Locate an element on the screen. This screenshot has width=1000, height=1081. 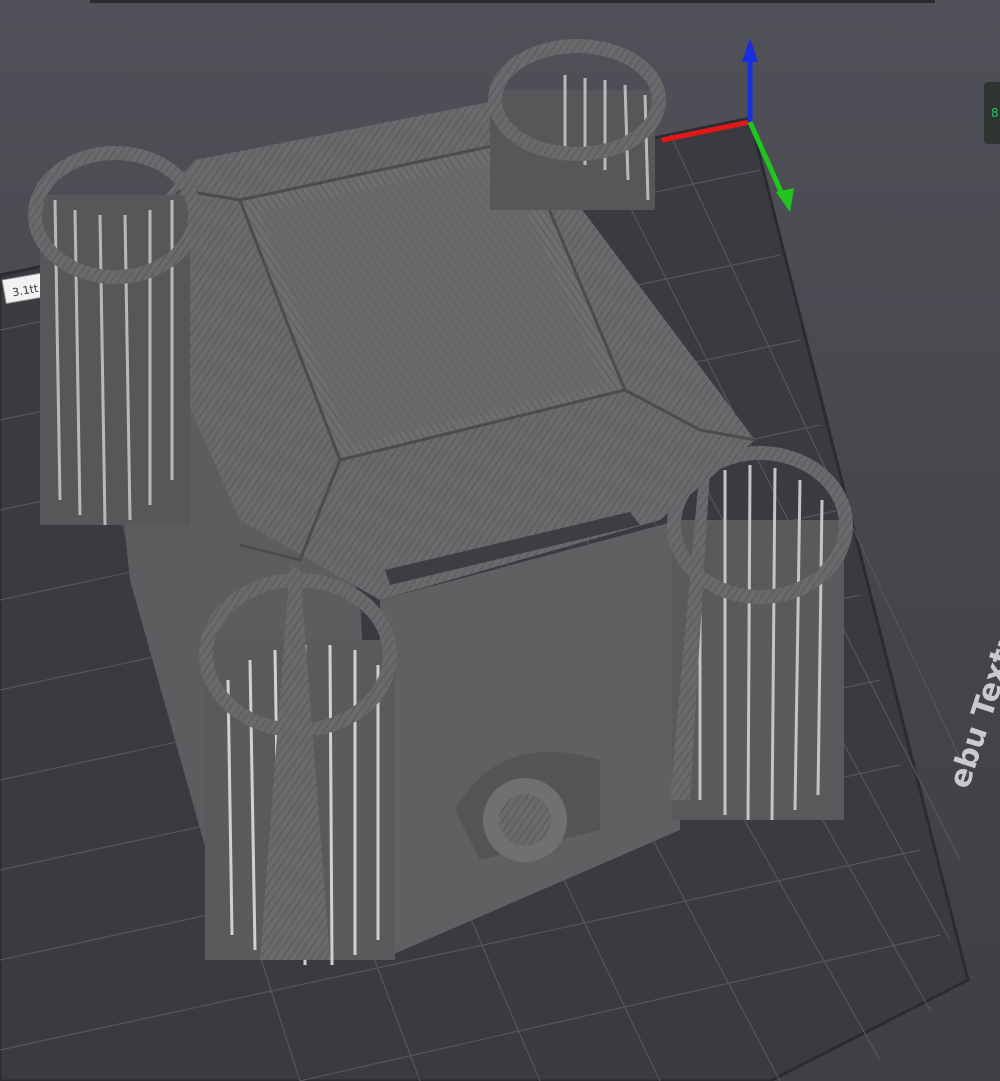
tower-back-right is located at coordinates (577, 124).